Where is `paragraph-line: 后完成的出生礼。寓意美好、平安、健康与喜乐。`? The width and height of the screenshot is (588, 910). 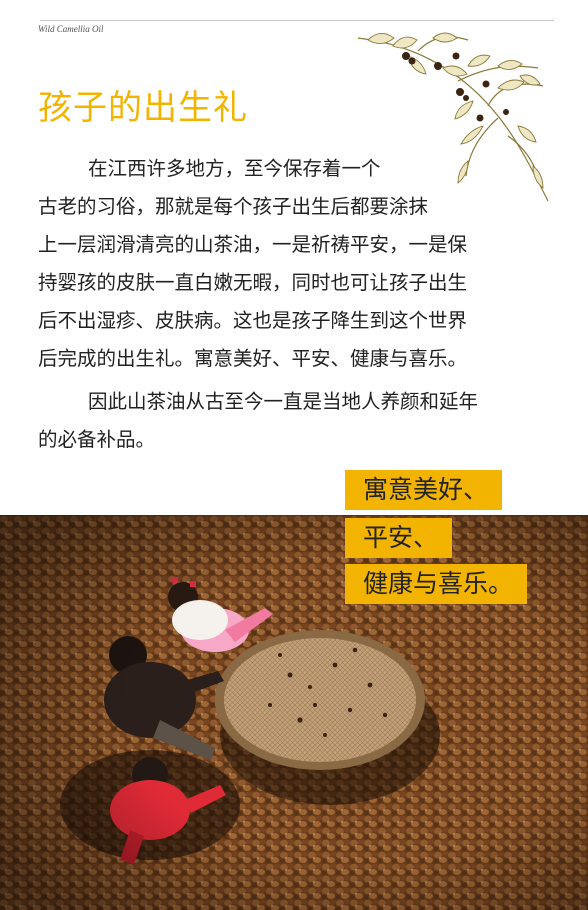
paragraph-line: 后完成的出生礼。寓意美好、平安、健康与喜乐。 is located at coordinates (253, 358).